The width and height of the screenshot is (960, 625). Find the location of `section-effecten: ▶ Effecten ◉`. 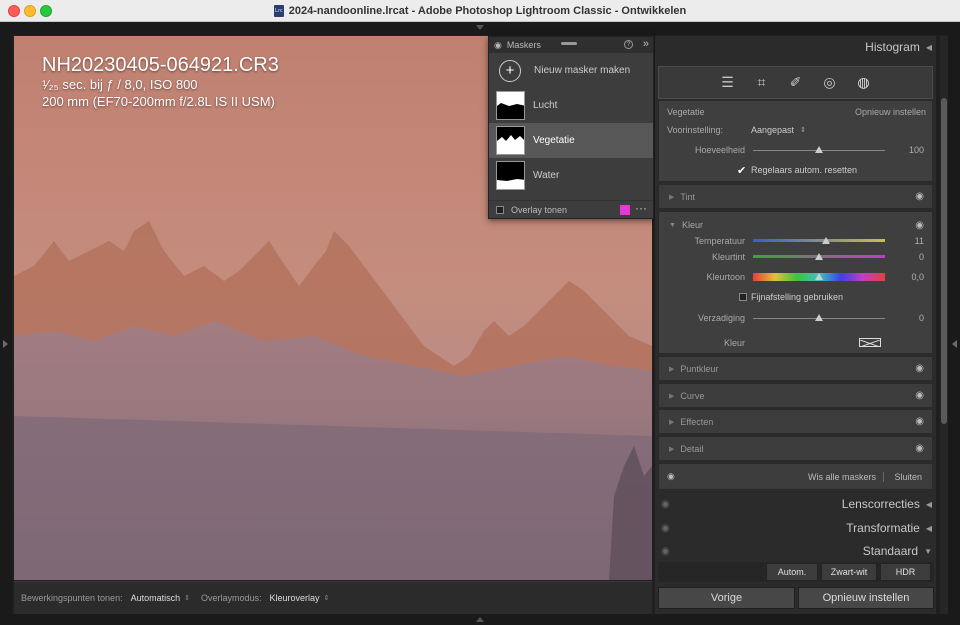

section-effecten: ▶ Effecten ◉ is located at coordinates (795, 421).